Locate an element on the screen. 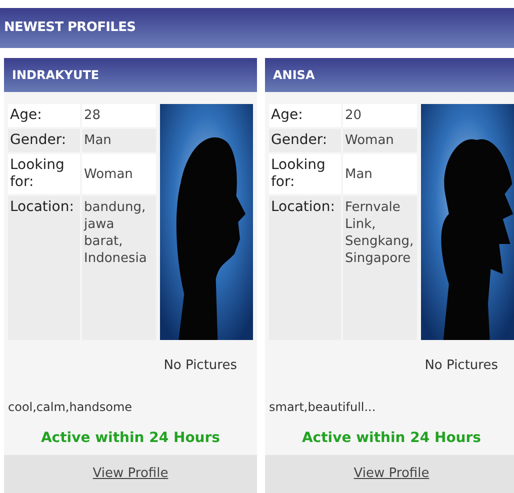  field-value: 20 is located at coordinates (380, 115).